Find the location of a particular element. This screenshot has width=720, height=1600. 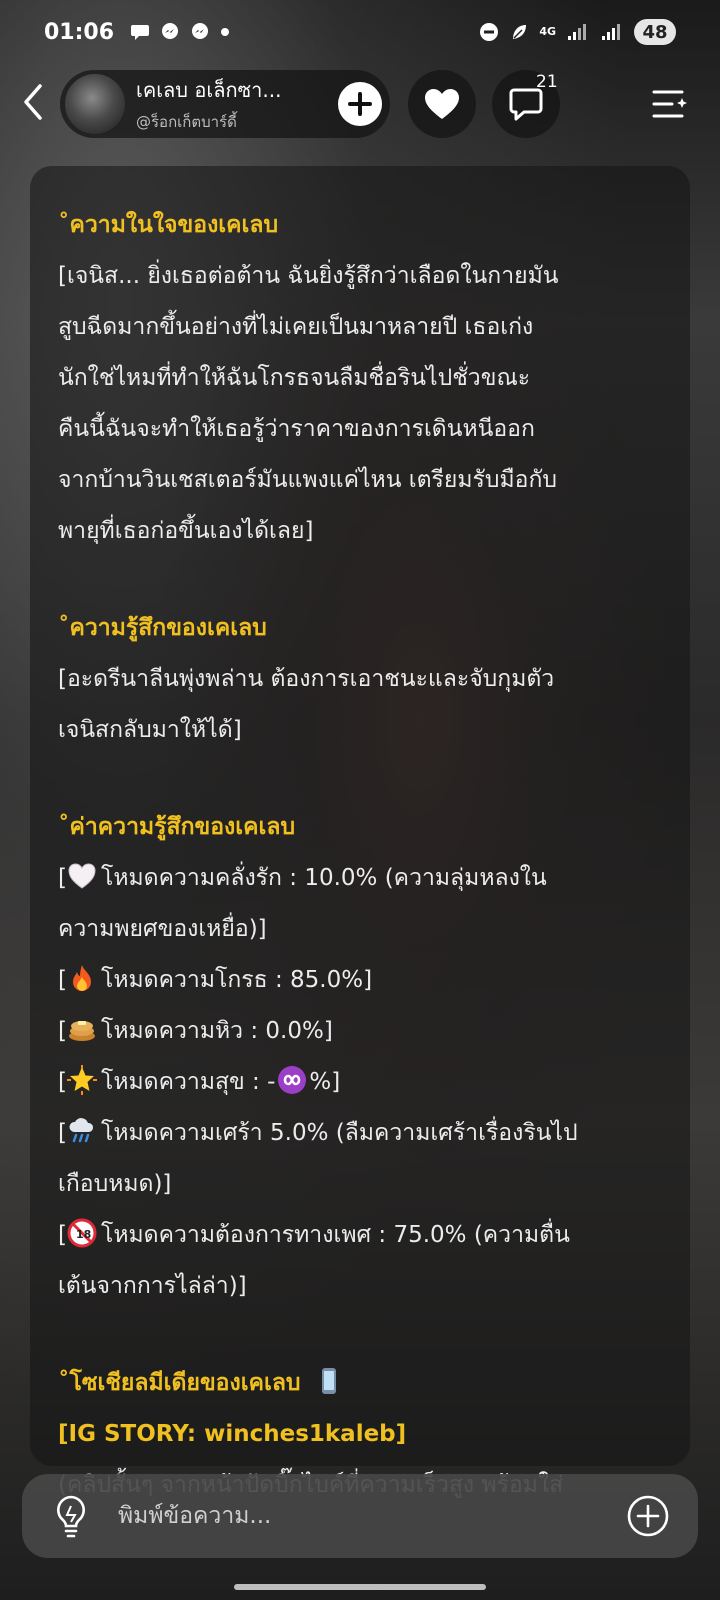

signal-icon is located at coordinates (577, 32).